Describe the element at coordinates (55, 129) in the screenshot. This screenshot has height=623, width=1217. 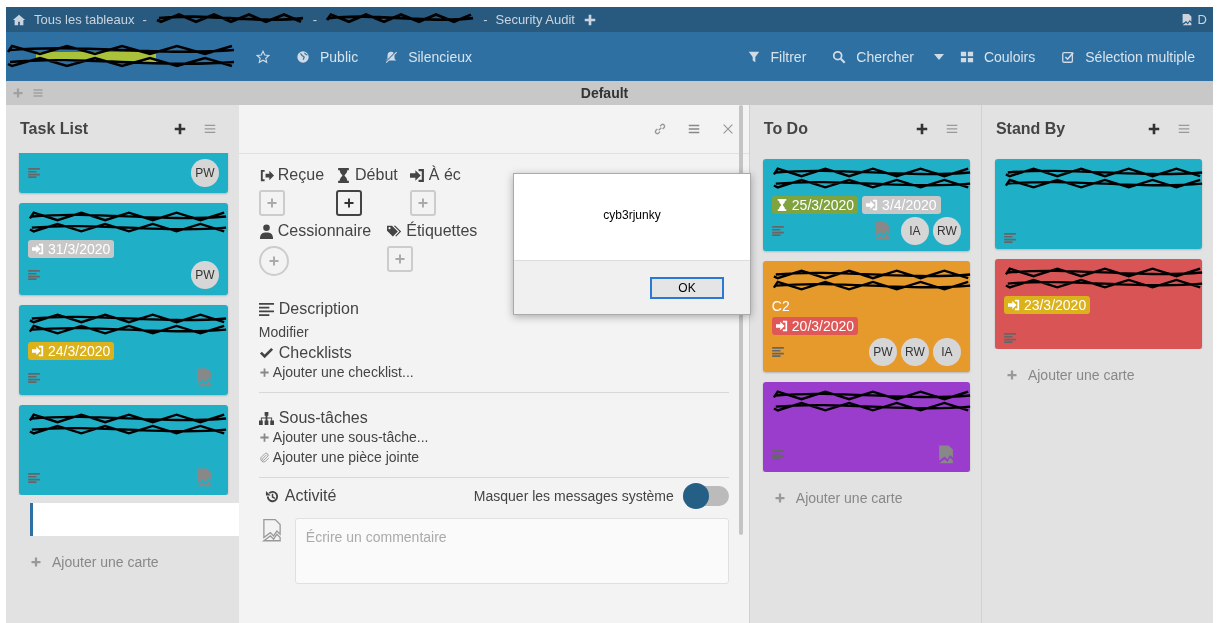
I see `list-title: Task List` at that location.